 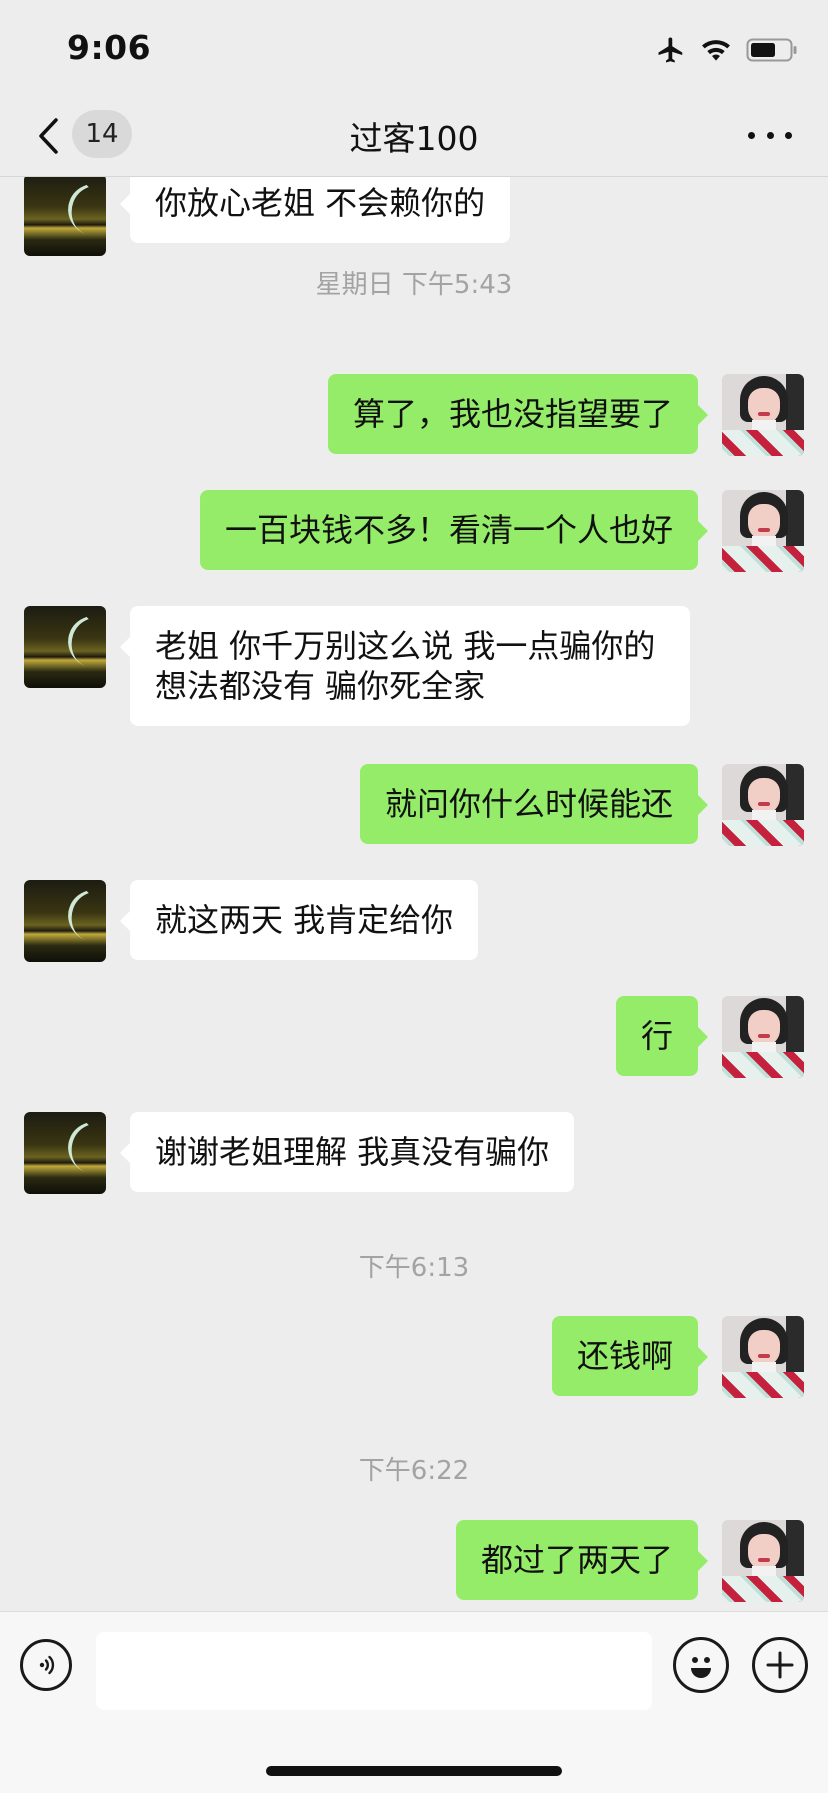 I want to click on incoming-message: 就这两天 我肯定给你, so click(x=299, y=920).